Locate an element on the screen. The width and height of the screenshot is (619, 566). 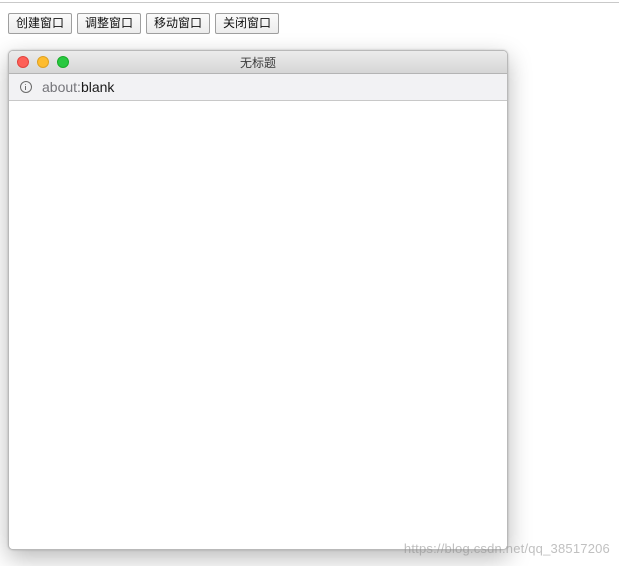
move-window-button: 移动窗口 is located at coordinates (178, 23).